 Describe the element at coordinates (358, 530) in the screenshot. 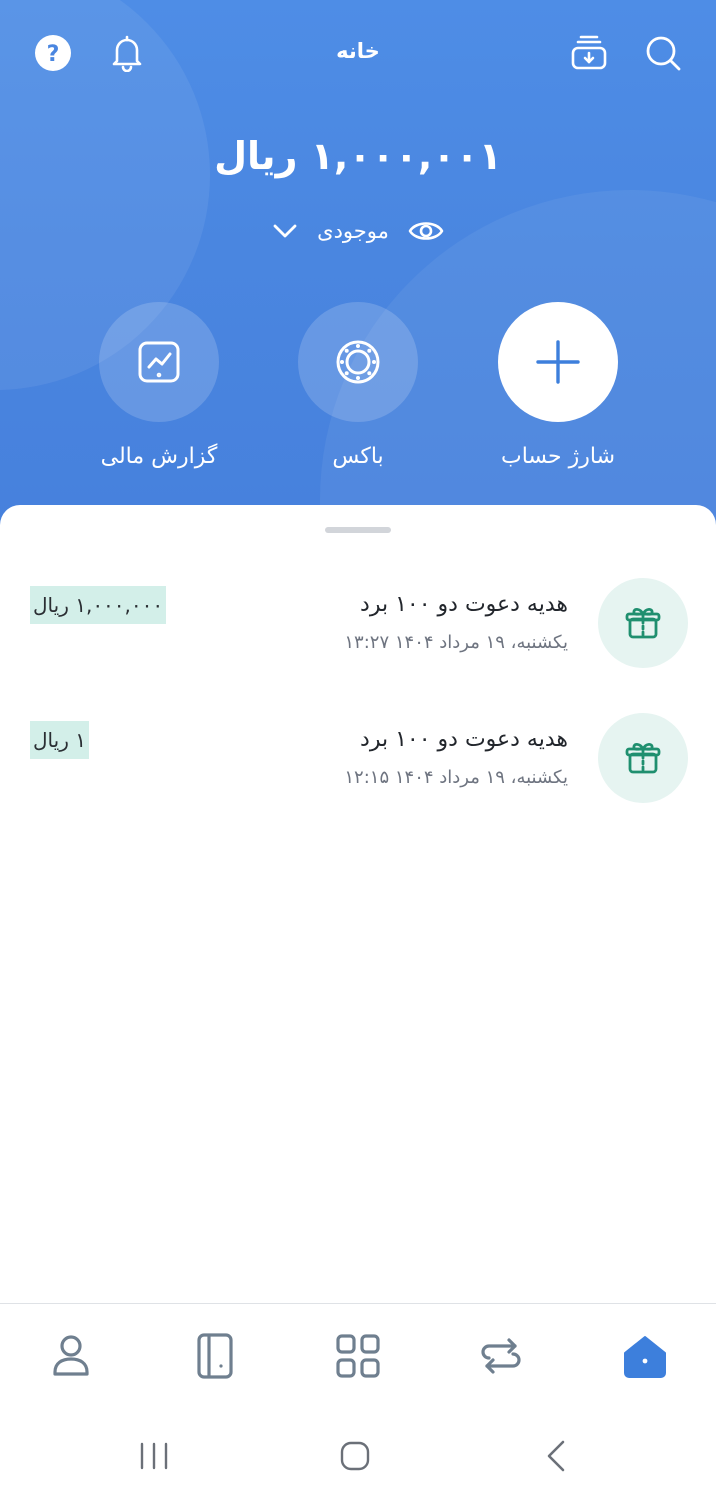

I see `sheet-handle` at that location.